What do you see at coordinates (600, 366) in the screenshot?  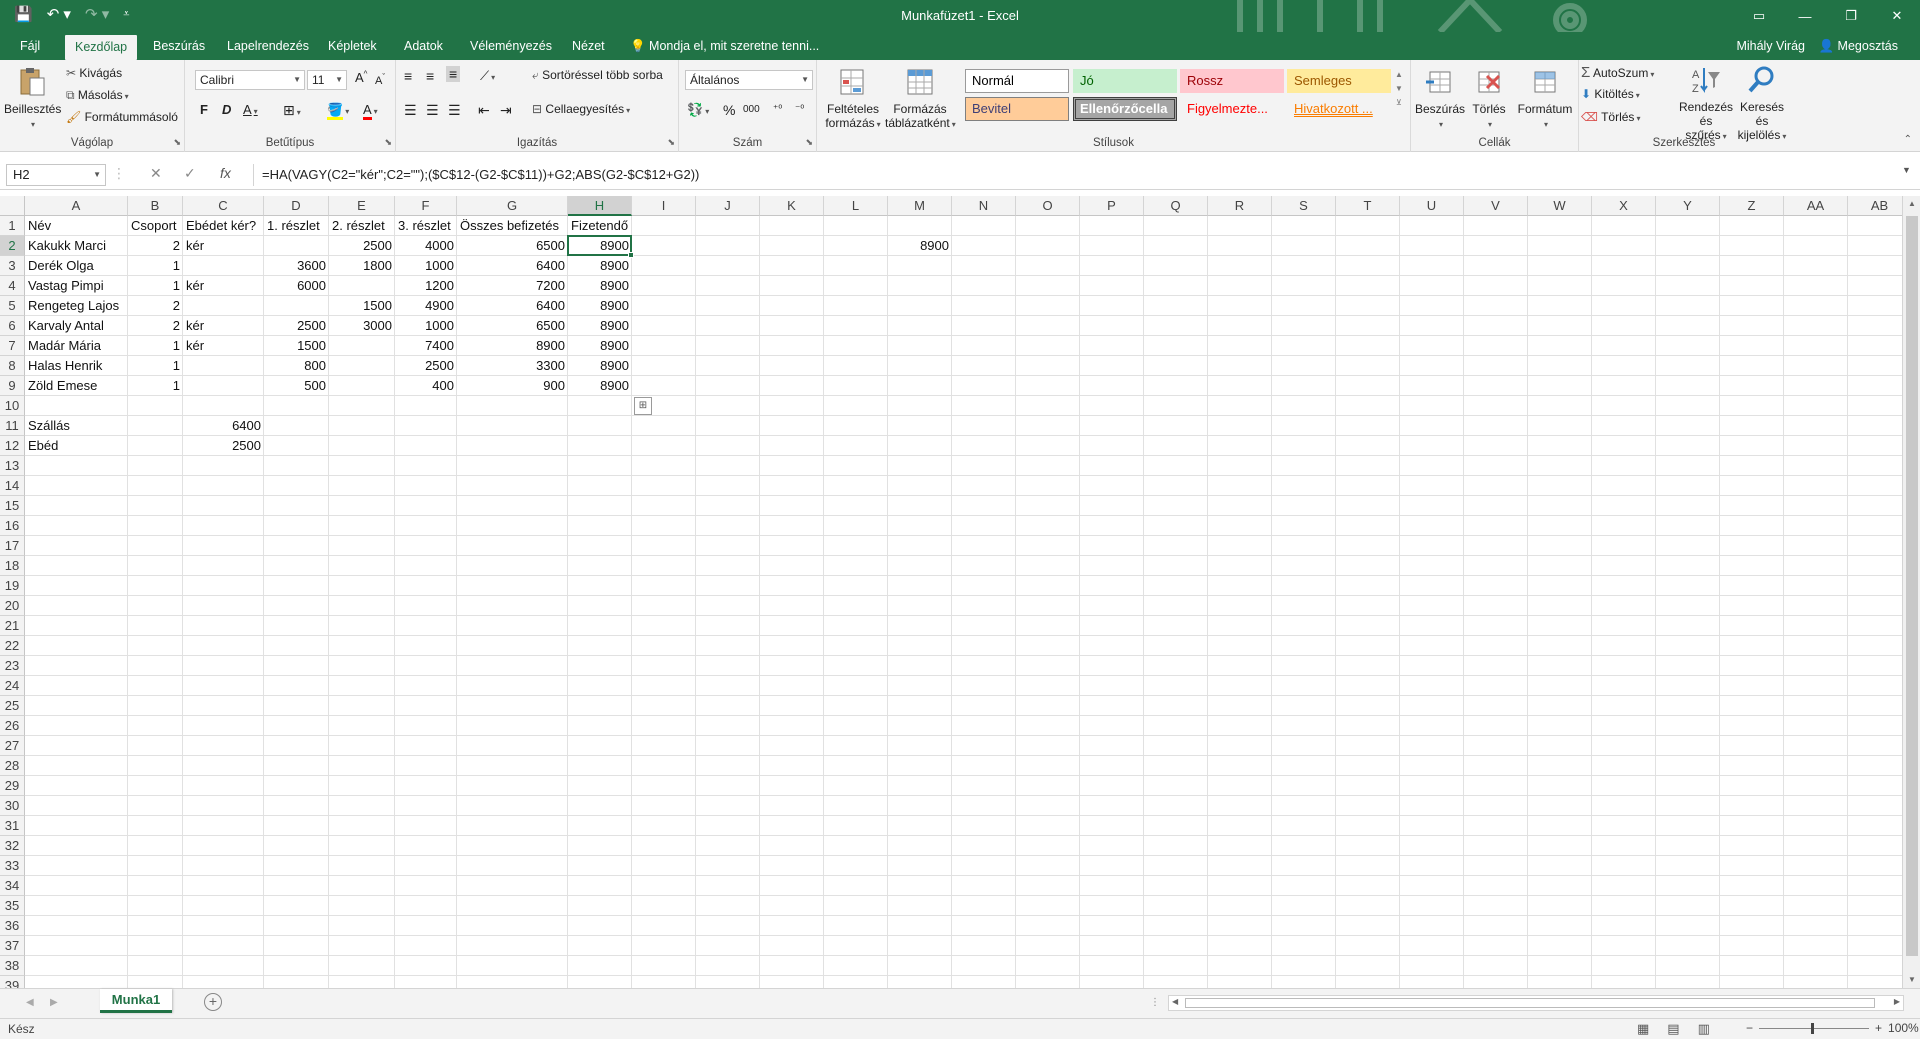 I see `cell-h8: 8900` at bounding box center [600, 366].